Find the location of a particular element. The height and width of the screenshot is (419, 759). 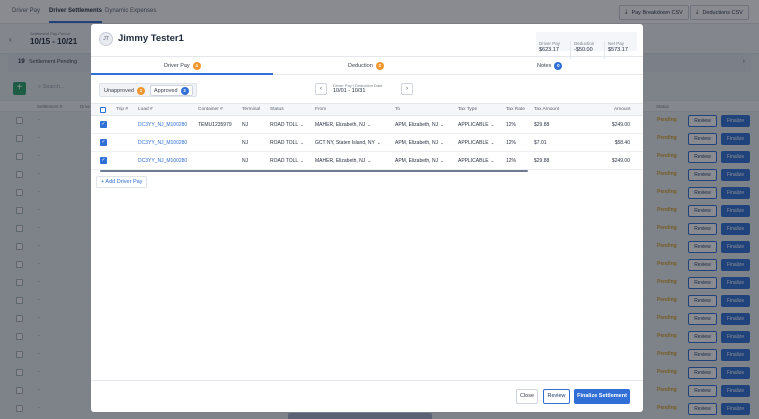

col-load: Load # is located at coordinates (145, 109).